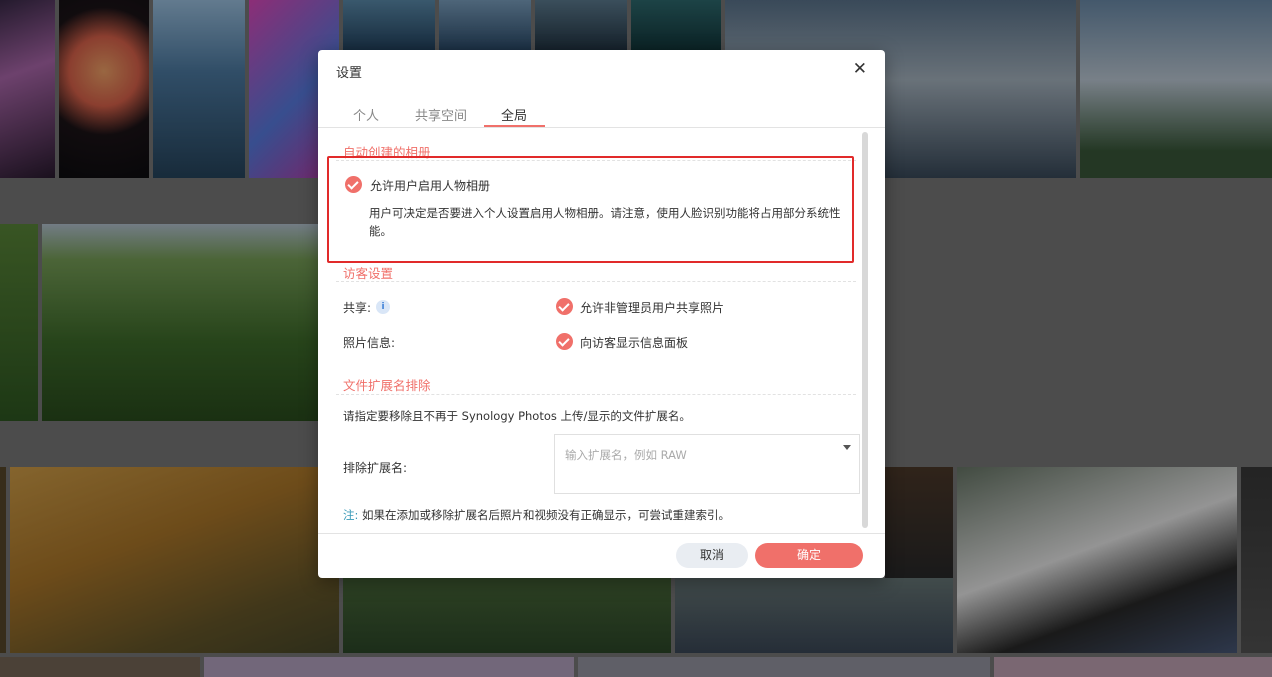 This screenshot has width=1272, height=677. What do you see at coordinates (375, 468) in the screenshot?
I see `exclude-extension-label: 排除扩展名:` at bounding box center [375, 468].